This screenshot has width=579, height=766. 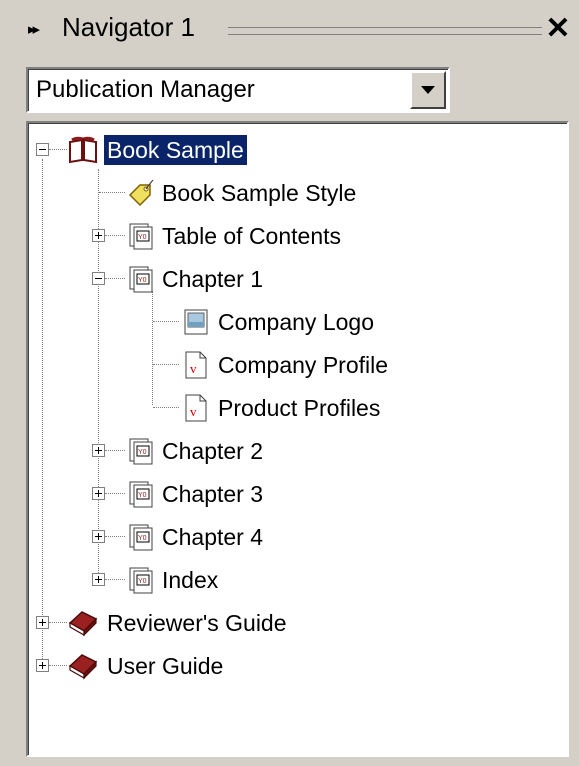 I want to click on tree-node-label: Chapter 3, so click(x=213, y=494).